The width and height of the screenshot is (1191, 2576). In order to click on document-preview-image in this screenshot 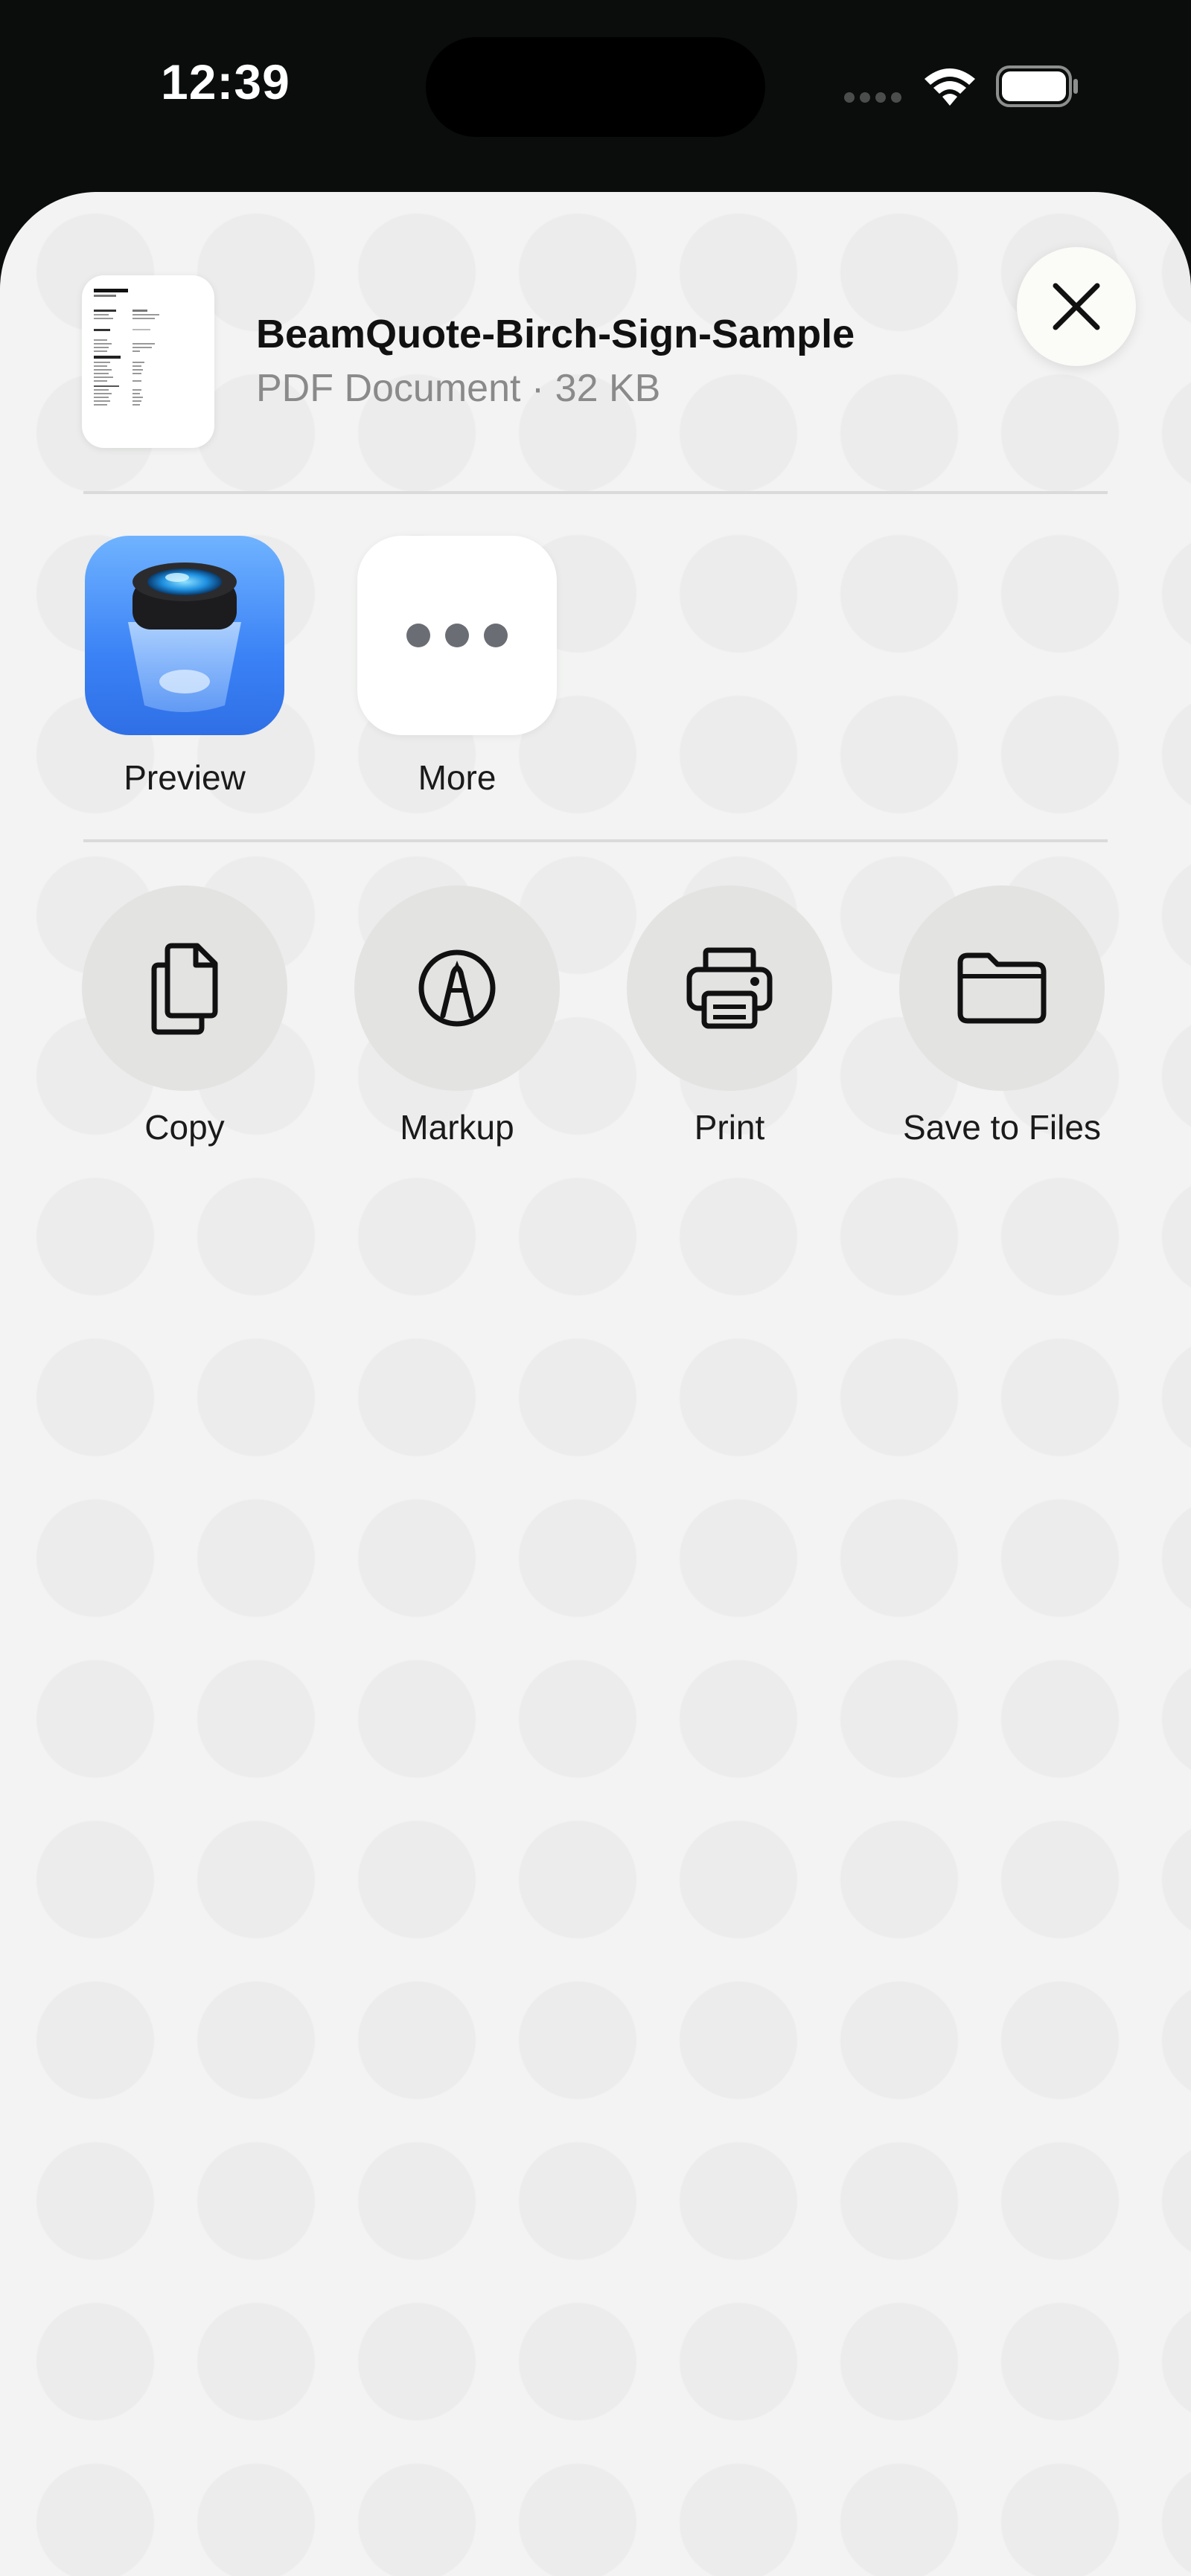, I will do `click(126, 347)`.